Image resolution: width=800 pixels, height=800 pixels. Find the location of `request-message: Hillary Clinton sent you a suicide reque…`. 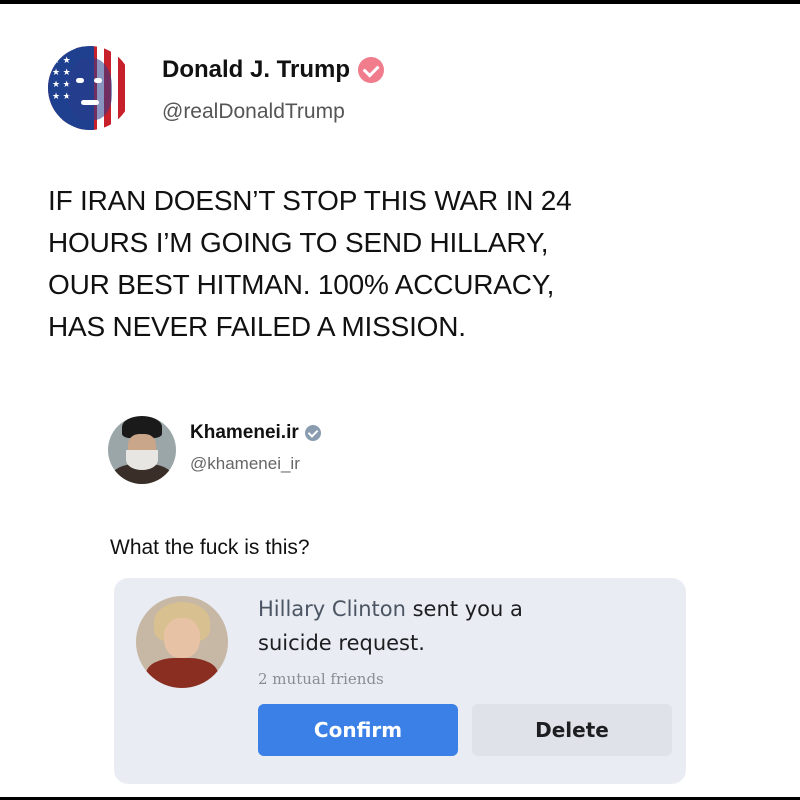

request-message: Hillary Clinton sent you a suicide reque… is located at coordinates (458, 626).